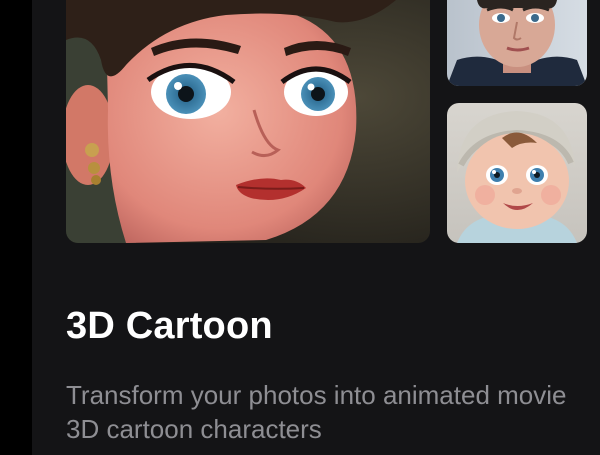 The height and width of the screenshot is (455, 600). What do you see at coordinates (169, 326) in the screenshot?
I see `feature-title: 3D Cartoon` at bounding box center [169, 326].